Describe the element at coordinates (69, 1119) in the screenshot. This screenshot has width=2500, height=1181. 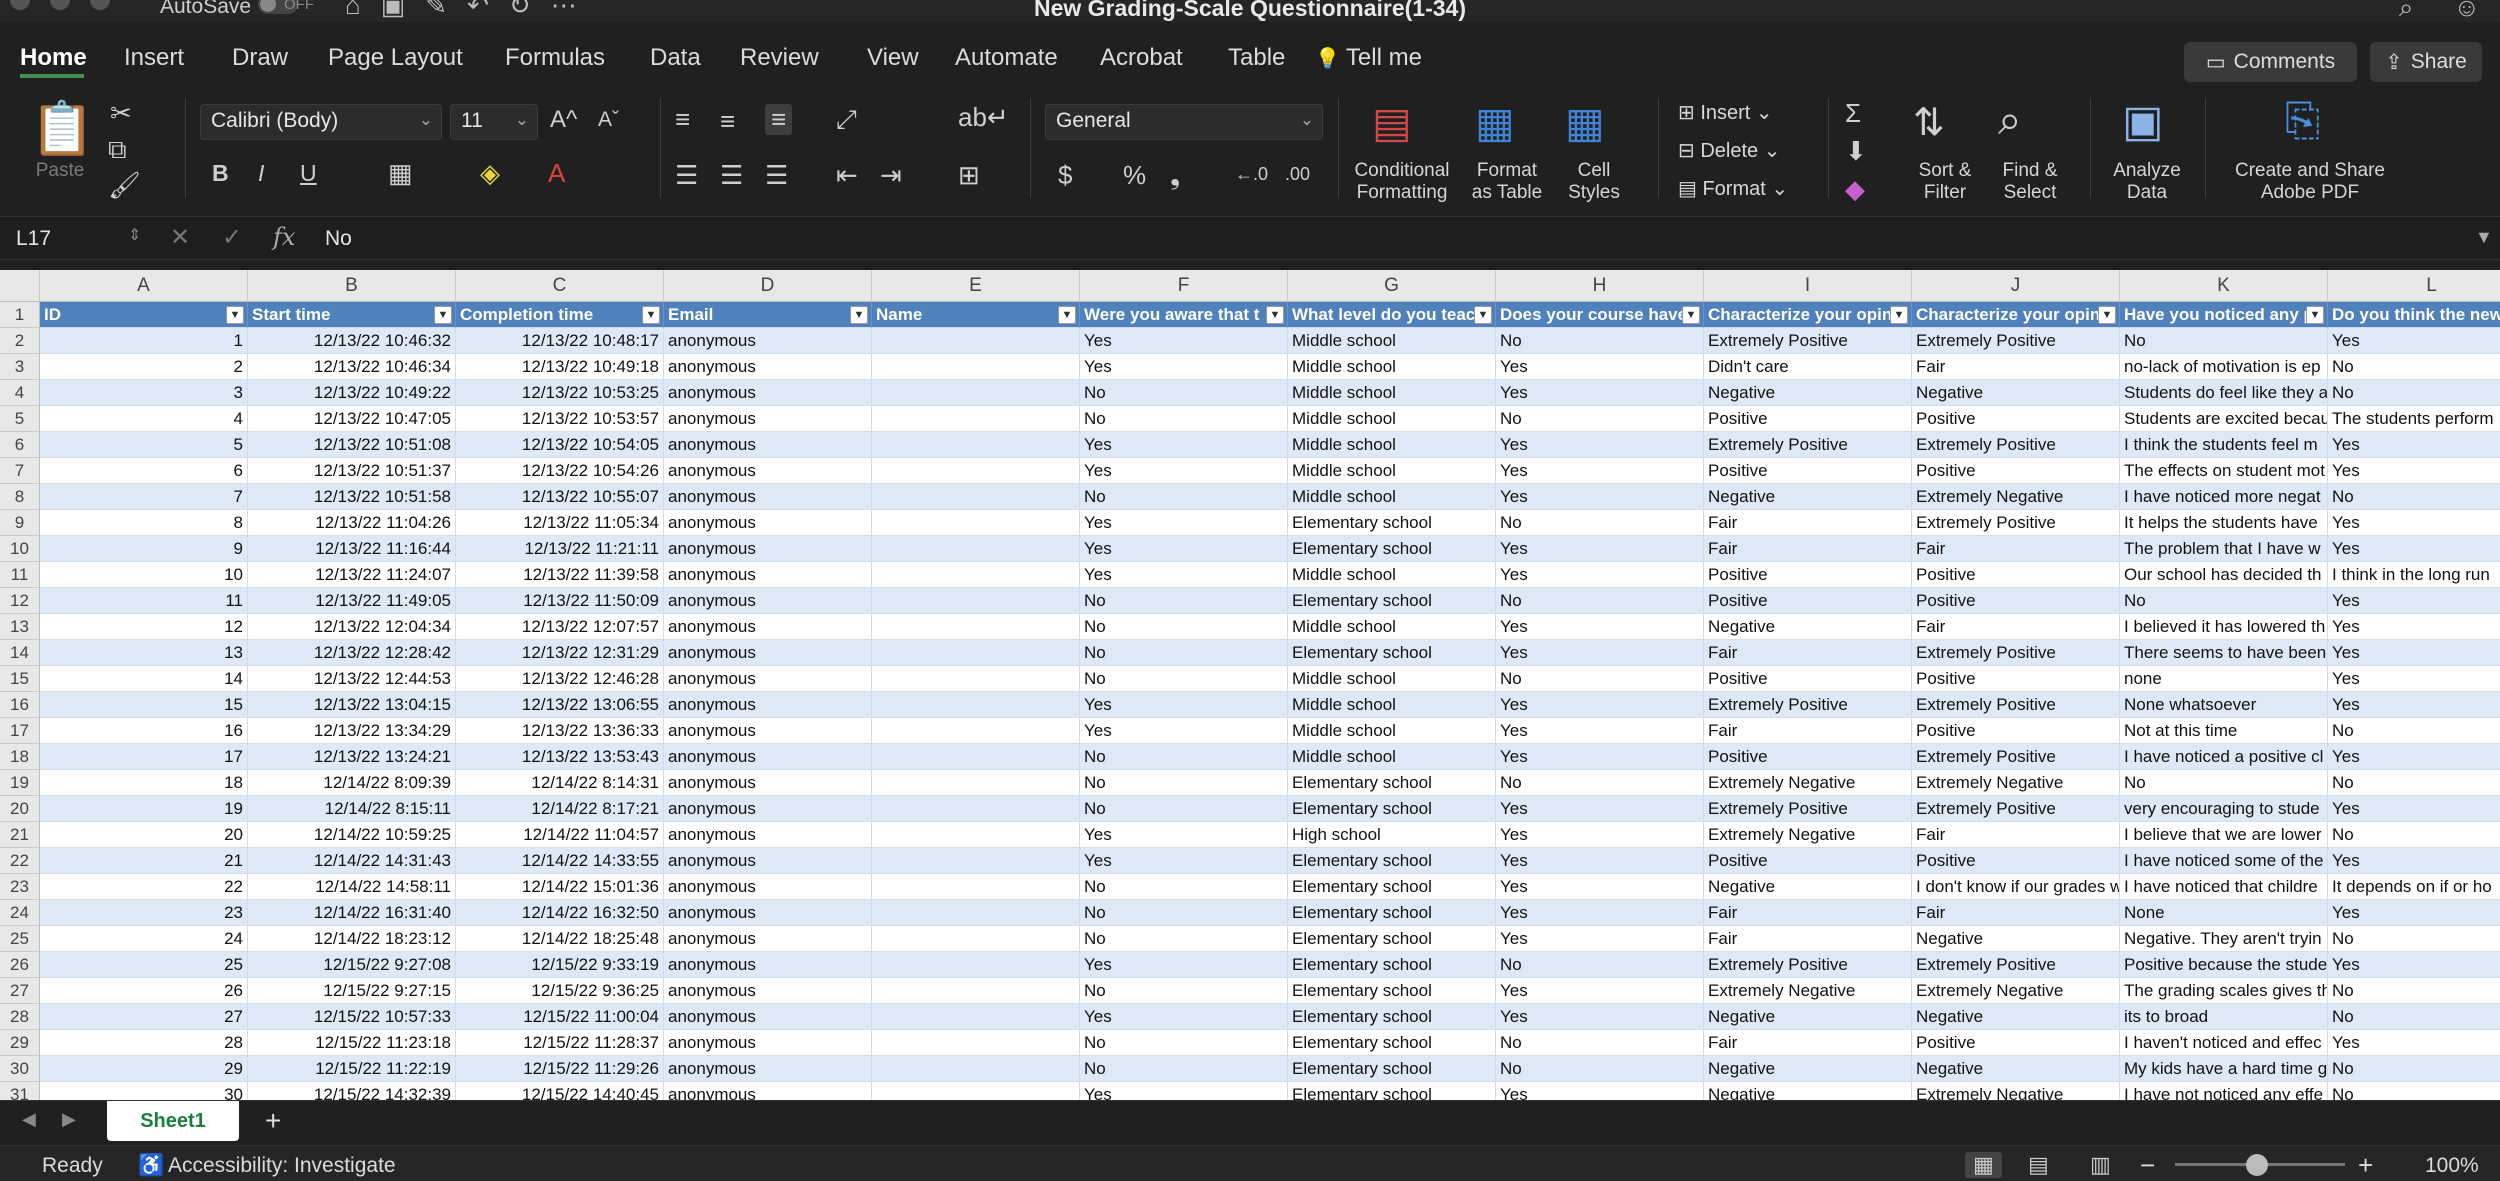
I see `next-sheet-icon: ▶` at that location.